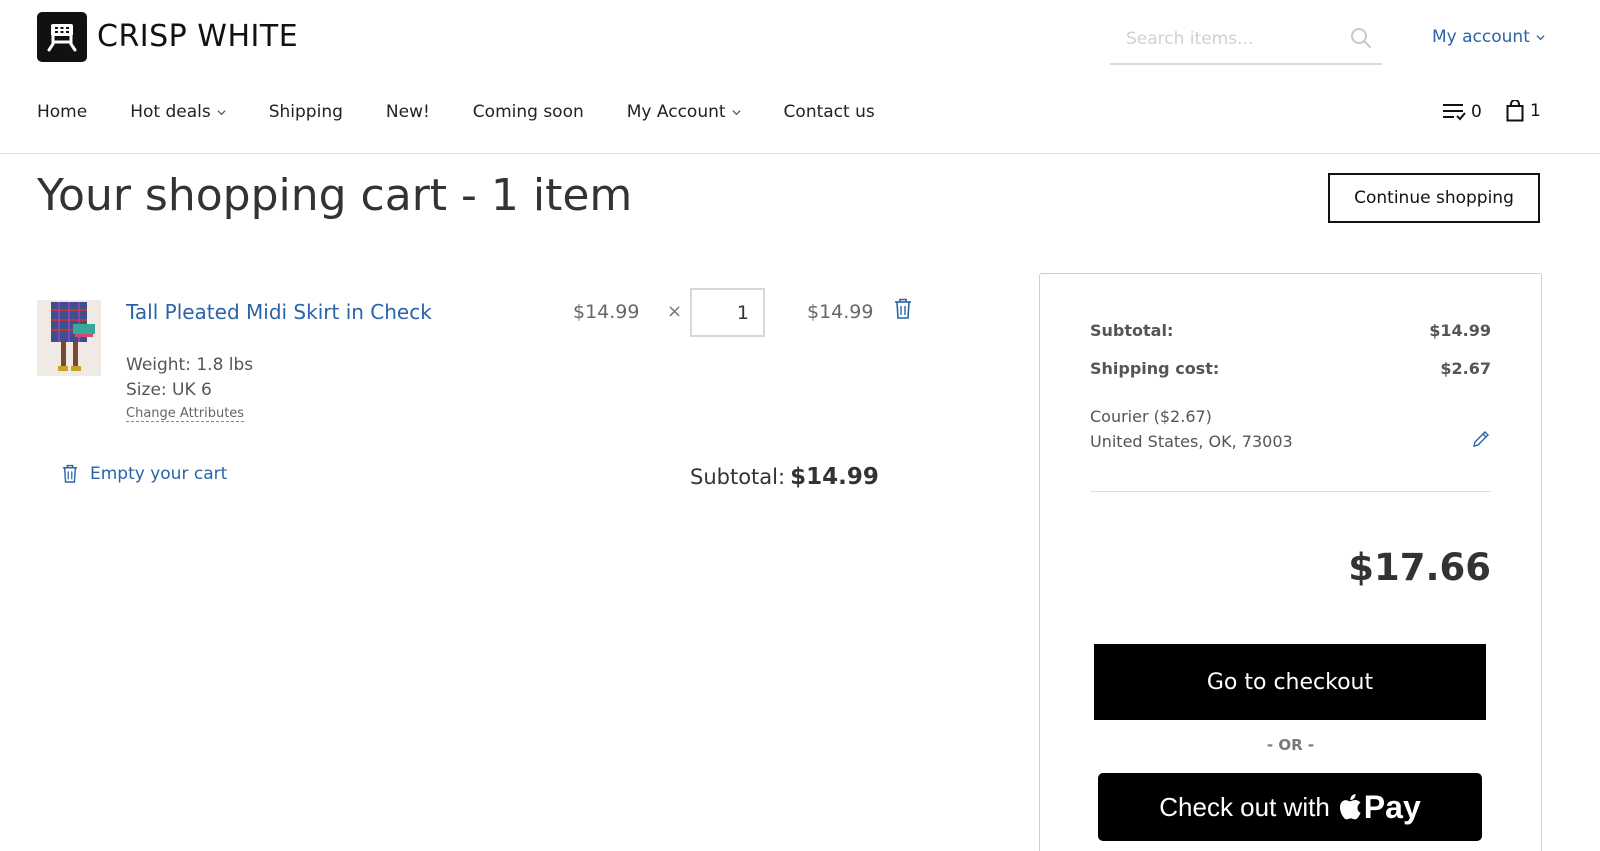  I want to click on apple-pay-mark: Pay, so click(1379, 807).